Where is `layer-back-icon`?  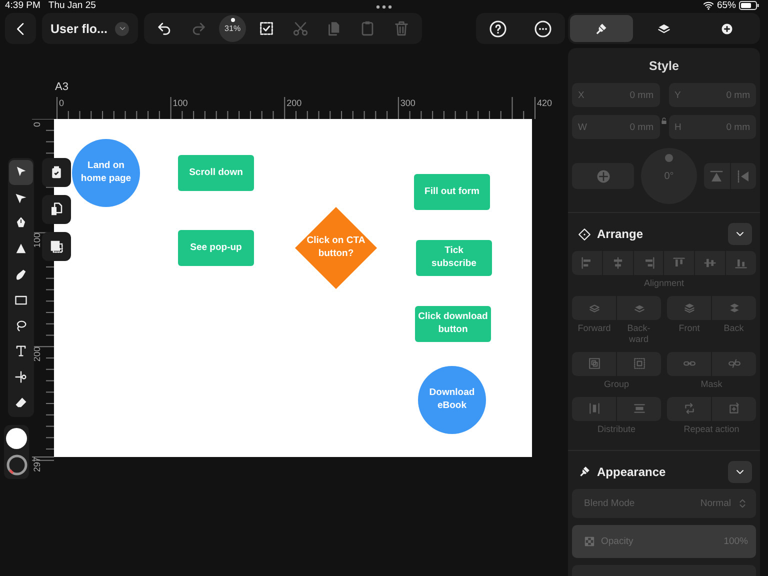 layer-back-icon is located at coordinates (734, 308).